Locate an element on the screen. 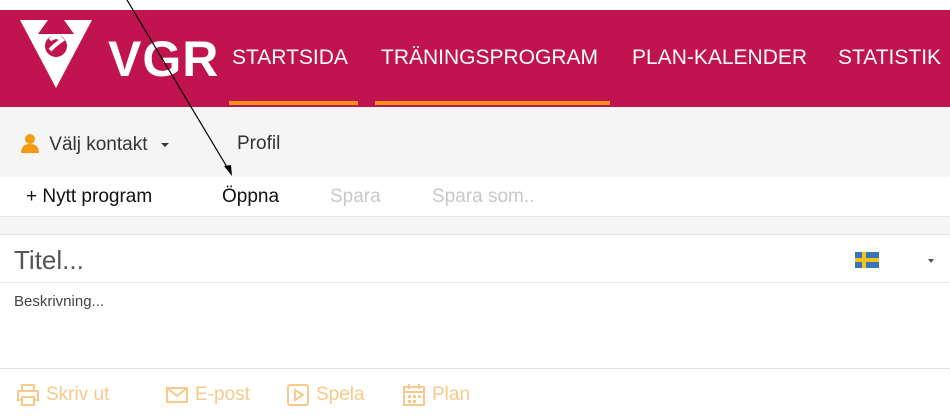 The image size is (950, 416). play-label: Spela is located at coordinates (340, 394).